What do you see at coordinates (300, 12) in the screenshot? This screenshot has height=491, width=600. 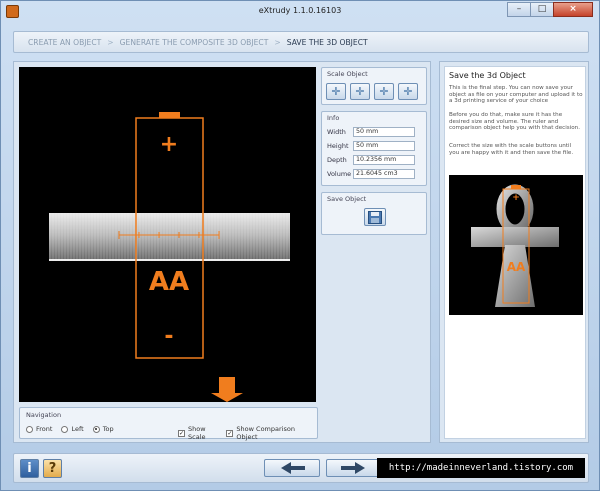 I see `title-bar: eXtrudy 1.1.0.16103 – □ ×` at bounding box center [300, 12].